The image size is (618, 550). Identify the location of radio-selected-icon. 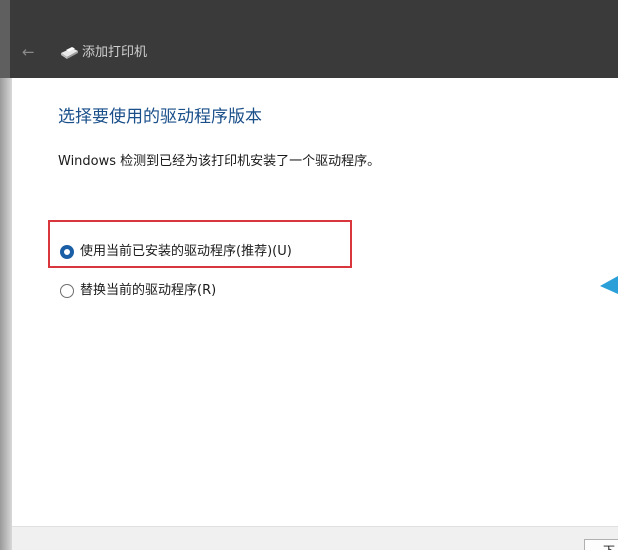
(67, 252).